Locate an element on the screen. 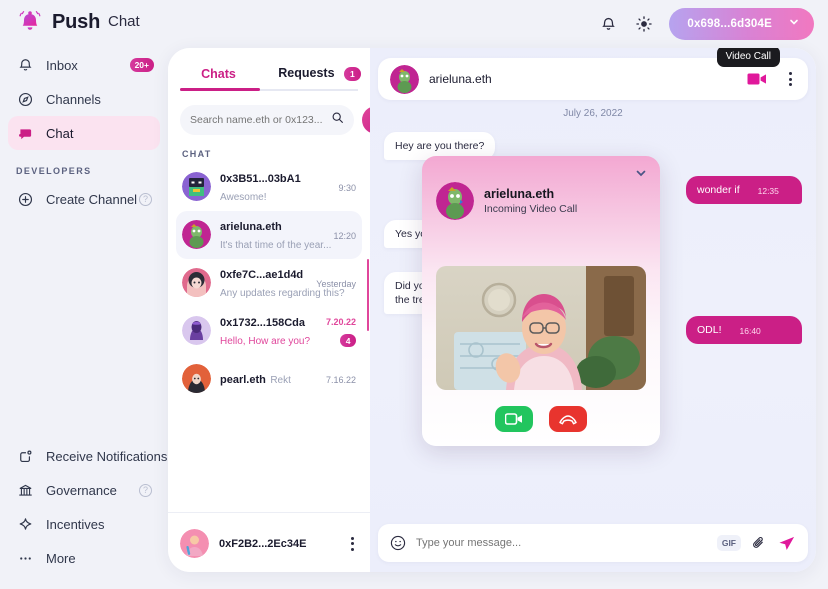 The width and height of the screenshot is (828, 589). tab-requests: Requests 1 is located at coordinates (319, 78).